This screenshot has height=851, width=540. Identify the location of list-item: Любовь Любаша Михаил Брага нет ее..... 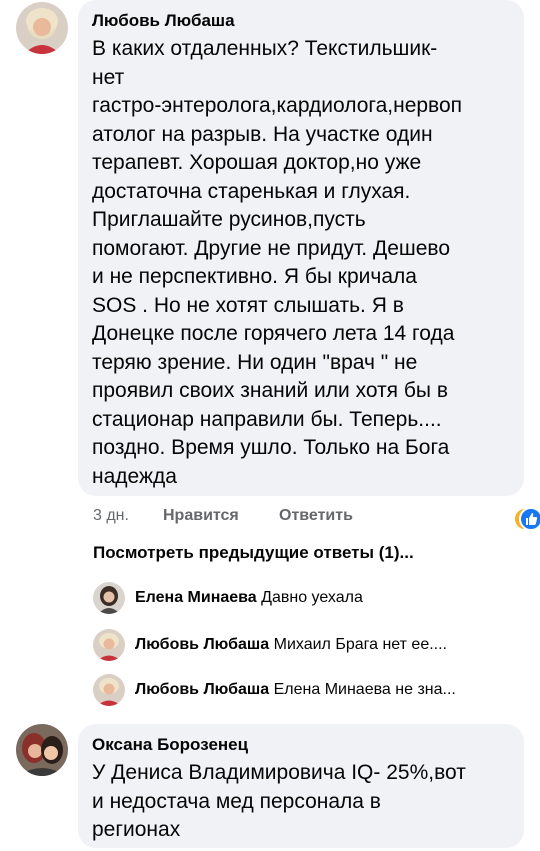
(313, 646).